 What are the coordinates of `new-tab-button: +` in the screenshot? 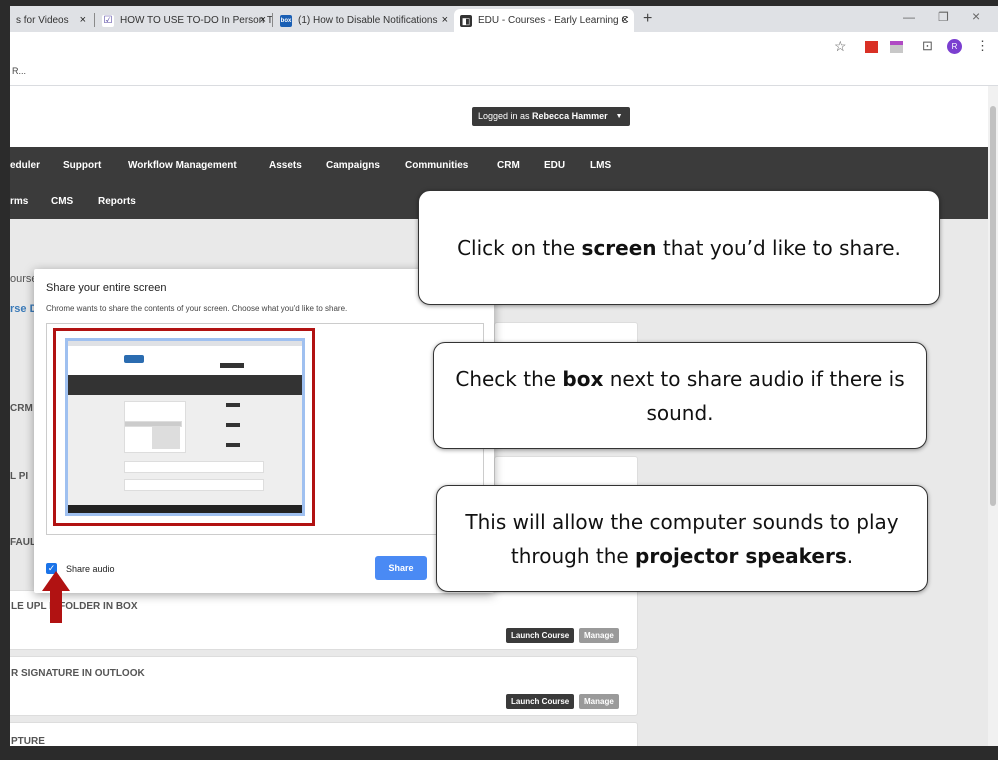 It's located at (647, 19).